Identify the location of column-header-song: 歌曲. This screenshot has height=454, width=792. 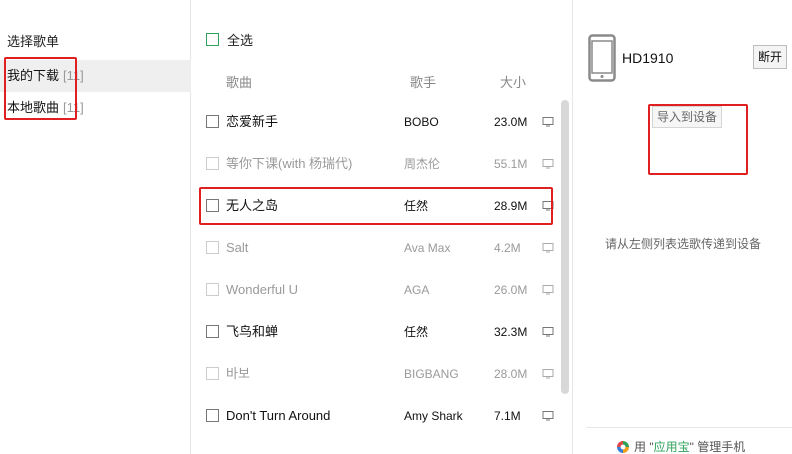
(239, 82).